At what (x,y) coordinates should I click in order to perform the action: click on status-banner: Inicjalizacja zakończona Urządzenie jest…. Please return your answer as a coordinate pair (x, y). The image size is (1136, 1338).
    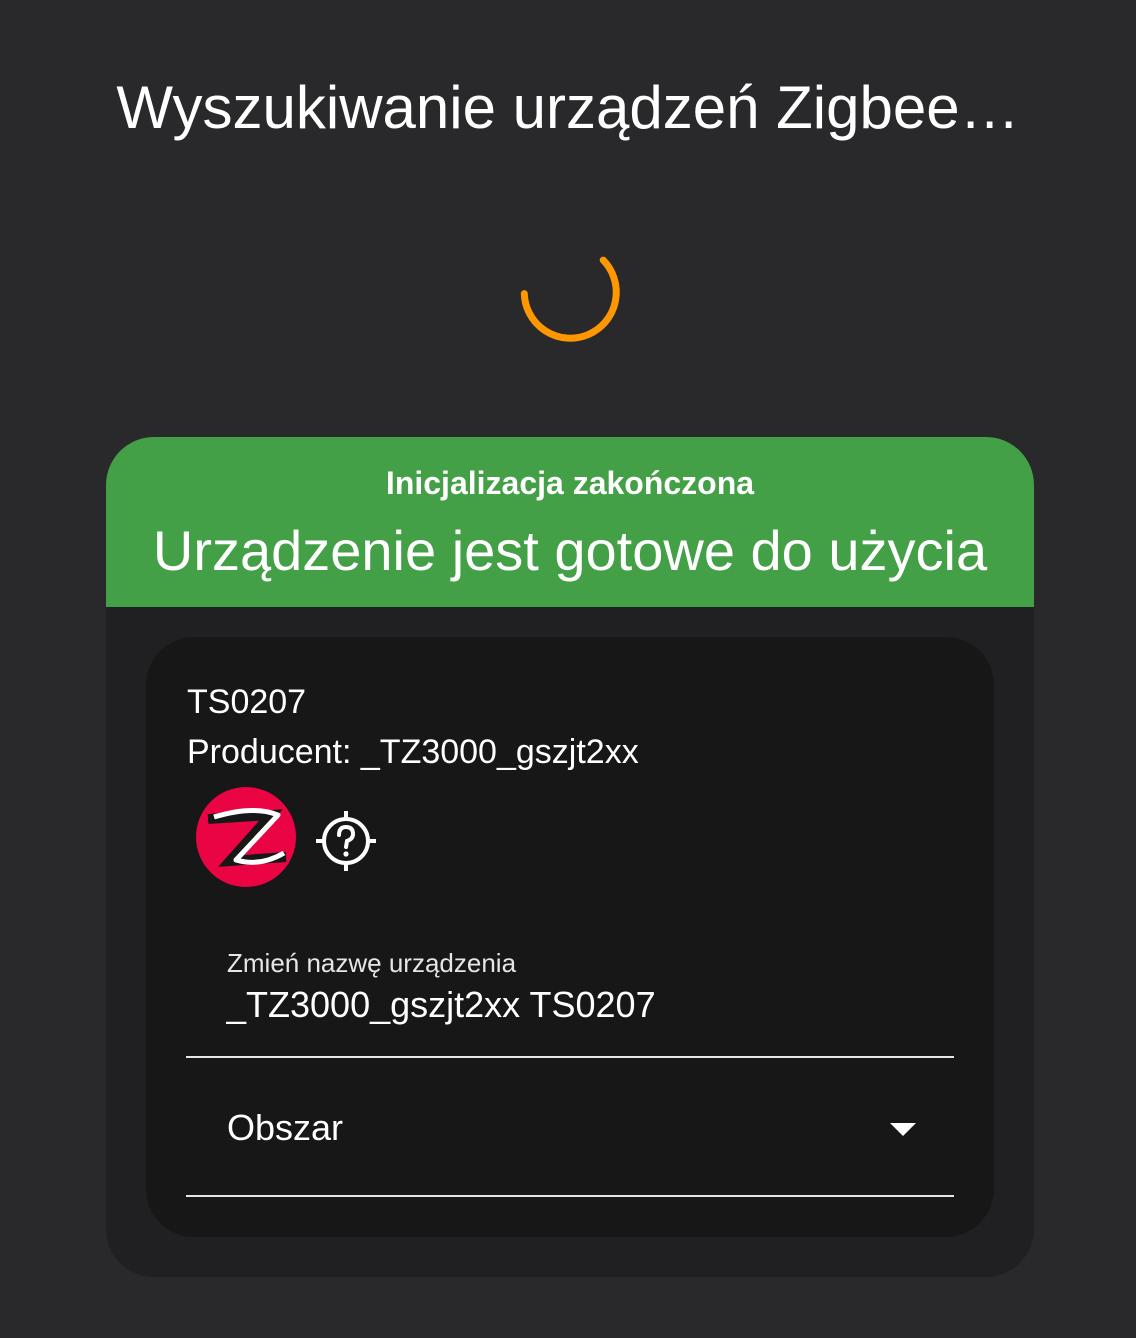
    Looking at the image, I should click on (570, 522).